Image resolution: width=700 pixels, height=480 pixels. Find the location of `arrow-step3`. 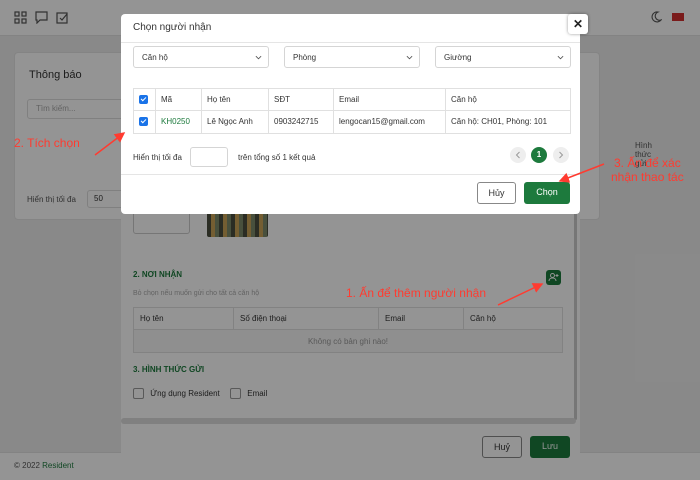

arrow-step3 is located at coordinates (581, 173).